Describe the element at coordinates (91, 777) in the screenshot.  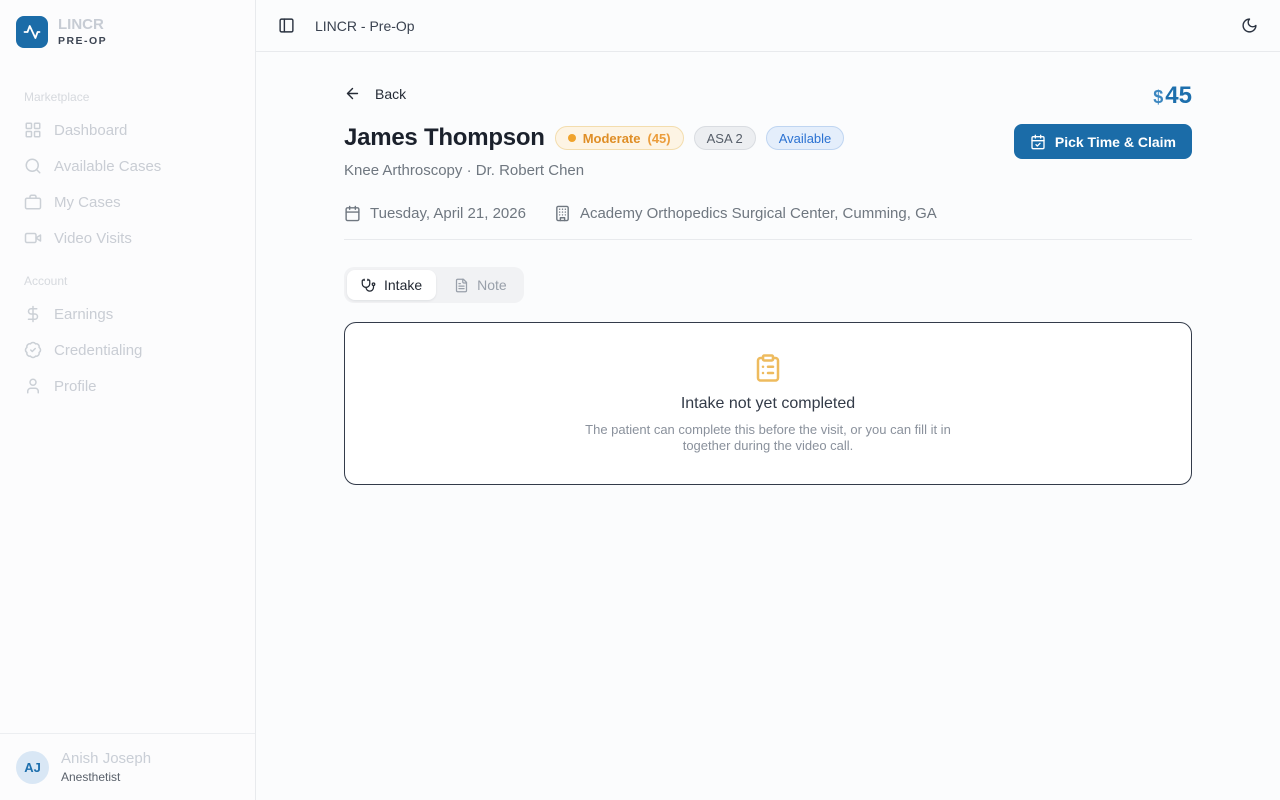
I see `user-role: Anesthetist` at that location.